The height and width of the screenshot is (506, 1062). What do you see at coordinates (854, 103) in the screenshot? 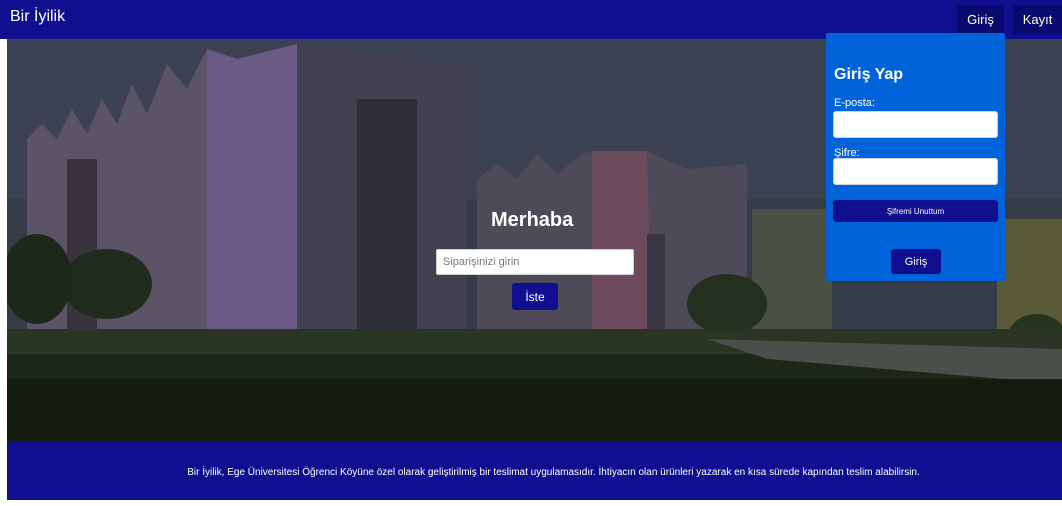
I see `email-label: E-posta:` at bounding box center [854, 103].